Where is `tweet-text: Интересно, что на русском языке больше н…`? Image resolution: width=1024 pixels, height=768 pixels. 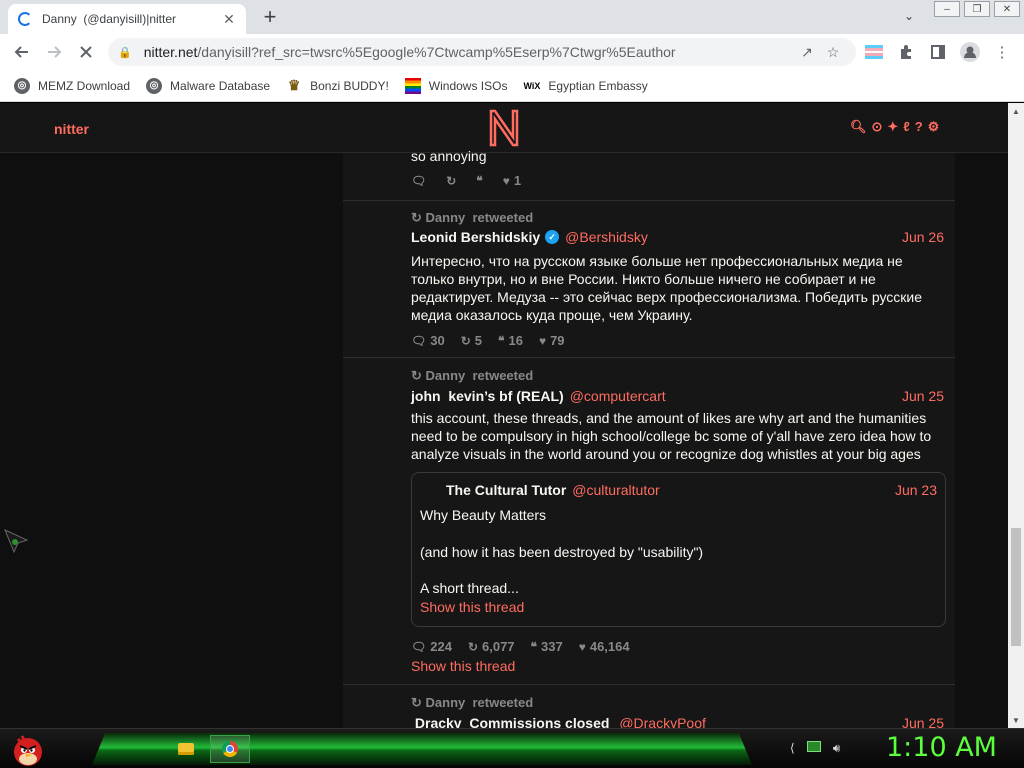 tweet-text: Интересно, что на русском языке больше н… is located at coordinates (676, 288).